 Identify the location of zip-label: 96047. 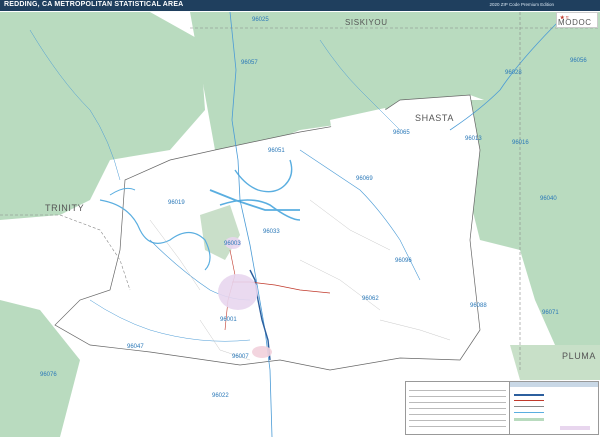
(135, 347).